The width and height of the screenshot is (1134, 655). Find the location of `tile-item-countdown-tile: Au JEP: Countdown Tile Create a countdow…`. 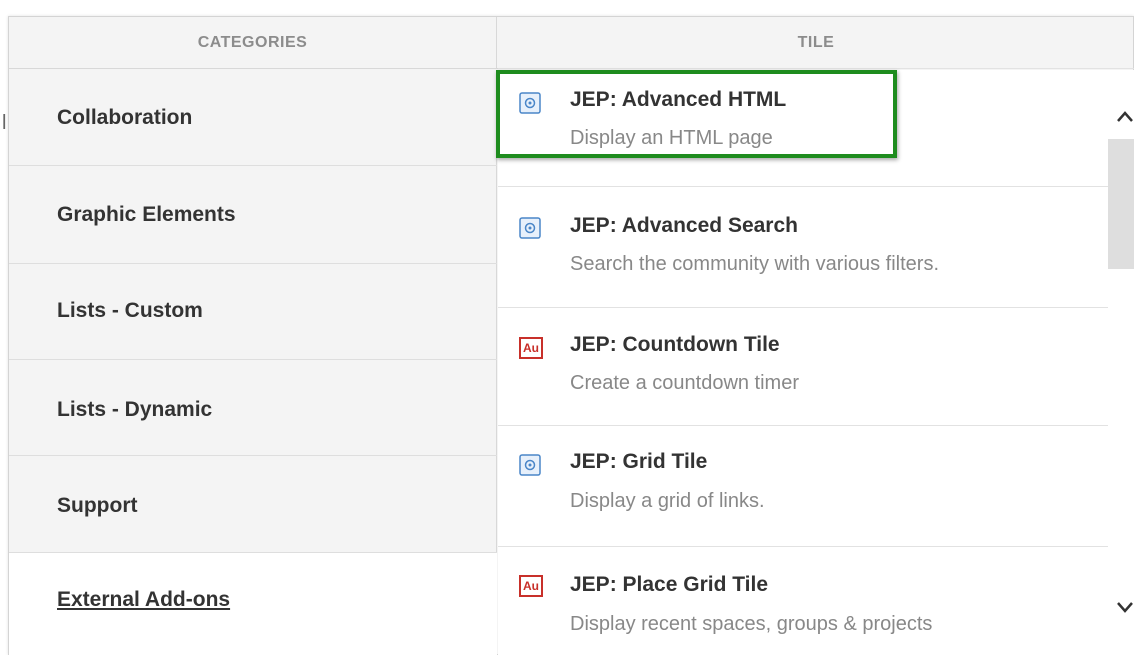

tile-item-countdown-tile: Au JEP: Countdown Tile Create a countdow… is located at coordinates (803, 367).